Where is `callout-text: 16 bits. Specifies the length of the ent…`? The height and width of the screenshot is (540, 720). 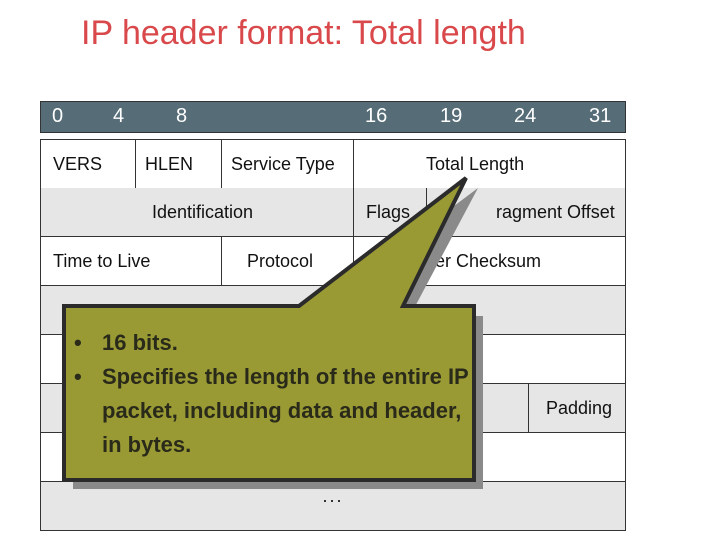
callout-text: 16 bits. Specifies the length of the ent… is located at coordinates (272, 394).